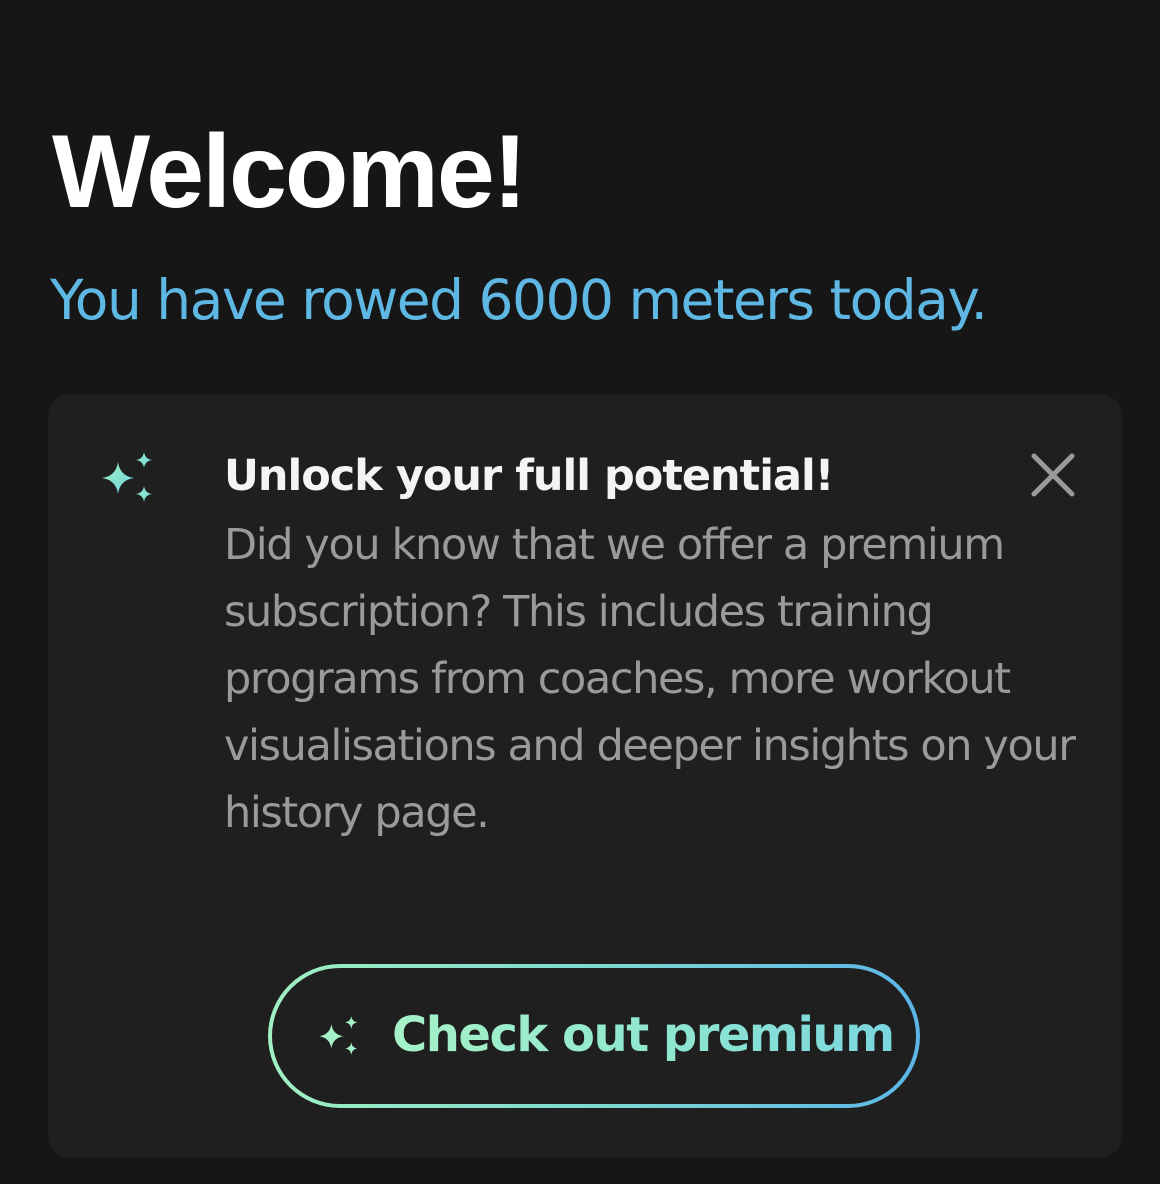 The width and height of the screenshot is (1160, 1184). Describe the element at coordinates (529, 476) in the screenshot. I see `promo-heading: Unlock your full potential!` at that location.